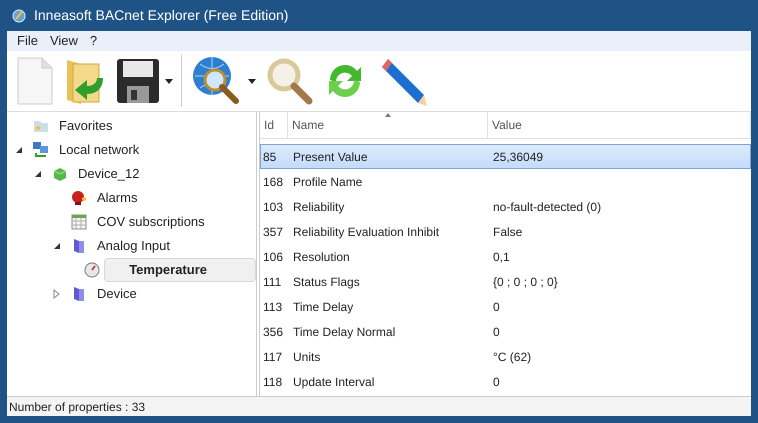 This screenshot has height=423, width=758. What do you see at coordinates (273, 257) in the screenshot?
I see `table-cell-text: 106` at bounding box center [273, 257].